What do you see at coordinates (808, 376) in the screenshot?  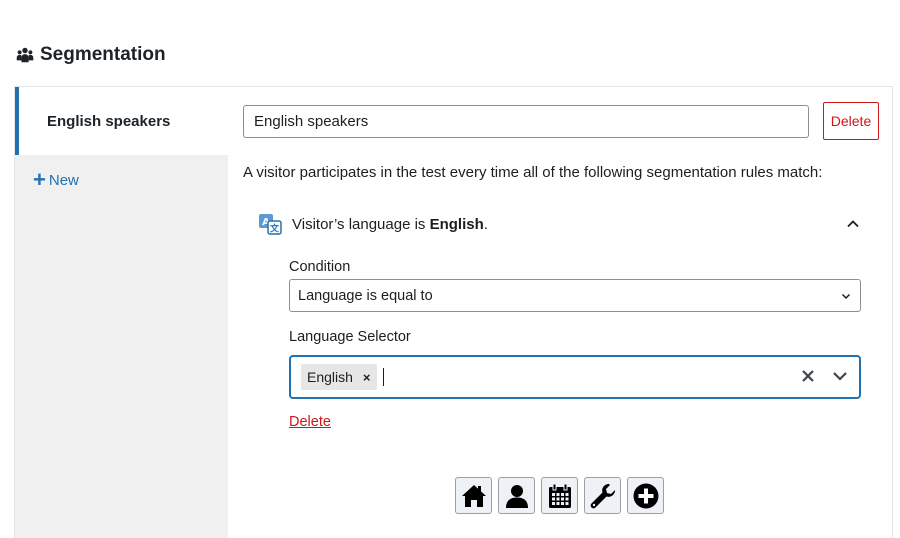 I see `clear-icon` at bounding box center [808, 376].